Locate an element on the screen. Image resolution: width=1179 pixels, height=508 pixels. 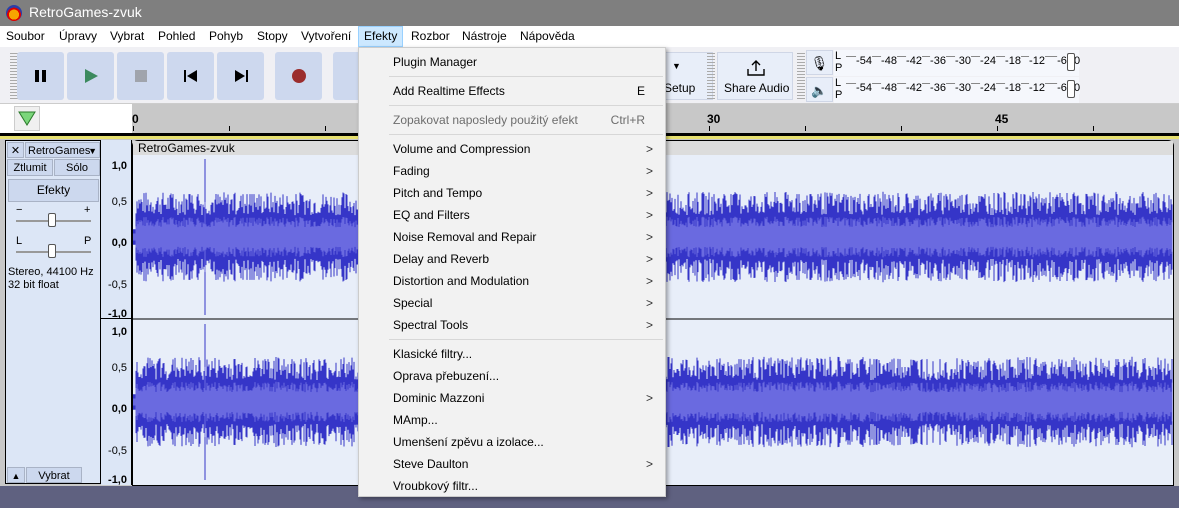
recording-meter: L P -54 -48 -42 -36 -30 -24 -18 -12 -6 0 is located at coordinates (957, 63).